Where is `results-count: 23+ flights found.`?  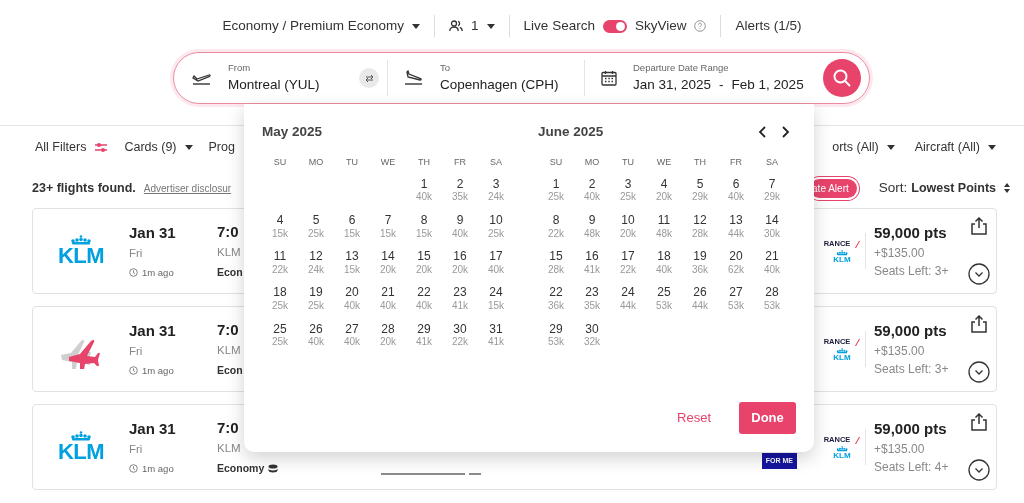
results-count: 23+ flights found. is located at coordinates (84, 188).